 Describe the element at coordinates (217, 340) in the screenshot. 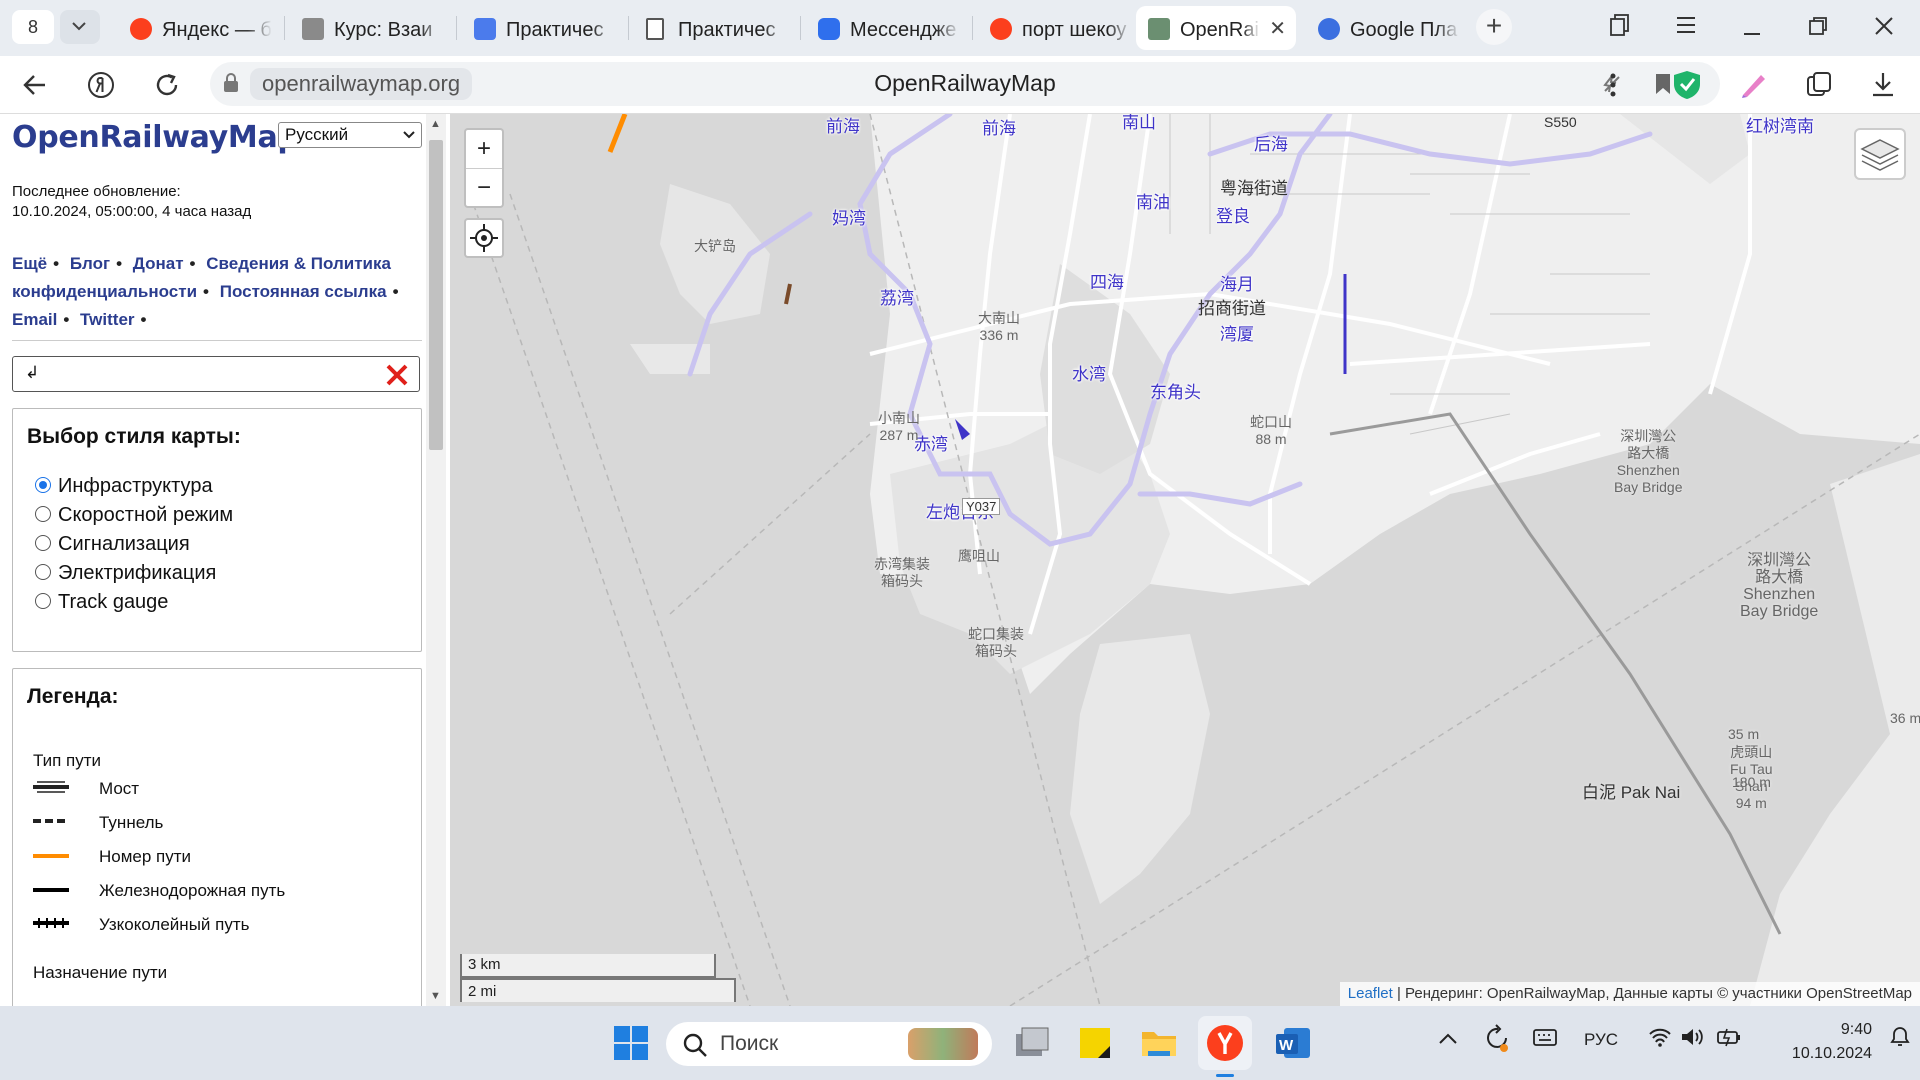

I see `divider` at that location.